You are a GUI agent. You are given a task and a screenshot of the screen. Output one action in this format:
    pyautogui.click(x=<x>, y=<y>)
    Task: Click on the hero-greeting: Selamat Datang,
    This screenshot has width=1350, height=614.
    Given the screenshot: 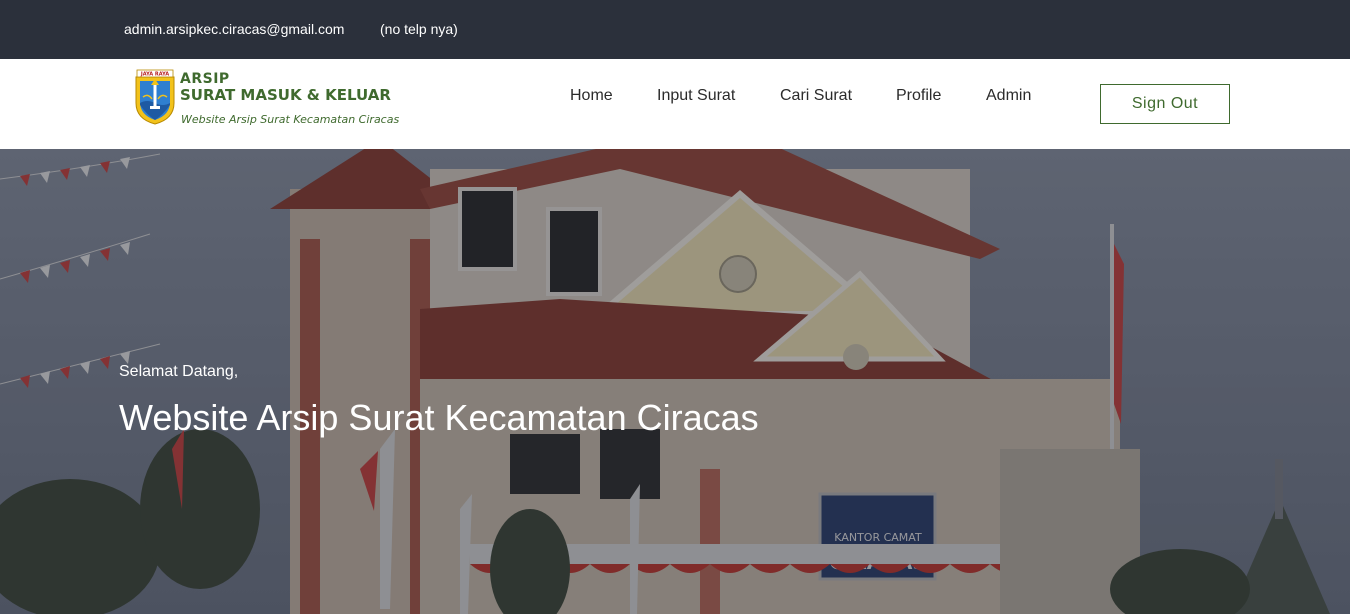 What is the action you would take?
    pyautogui.click(x=179, y=371)
    